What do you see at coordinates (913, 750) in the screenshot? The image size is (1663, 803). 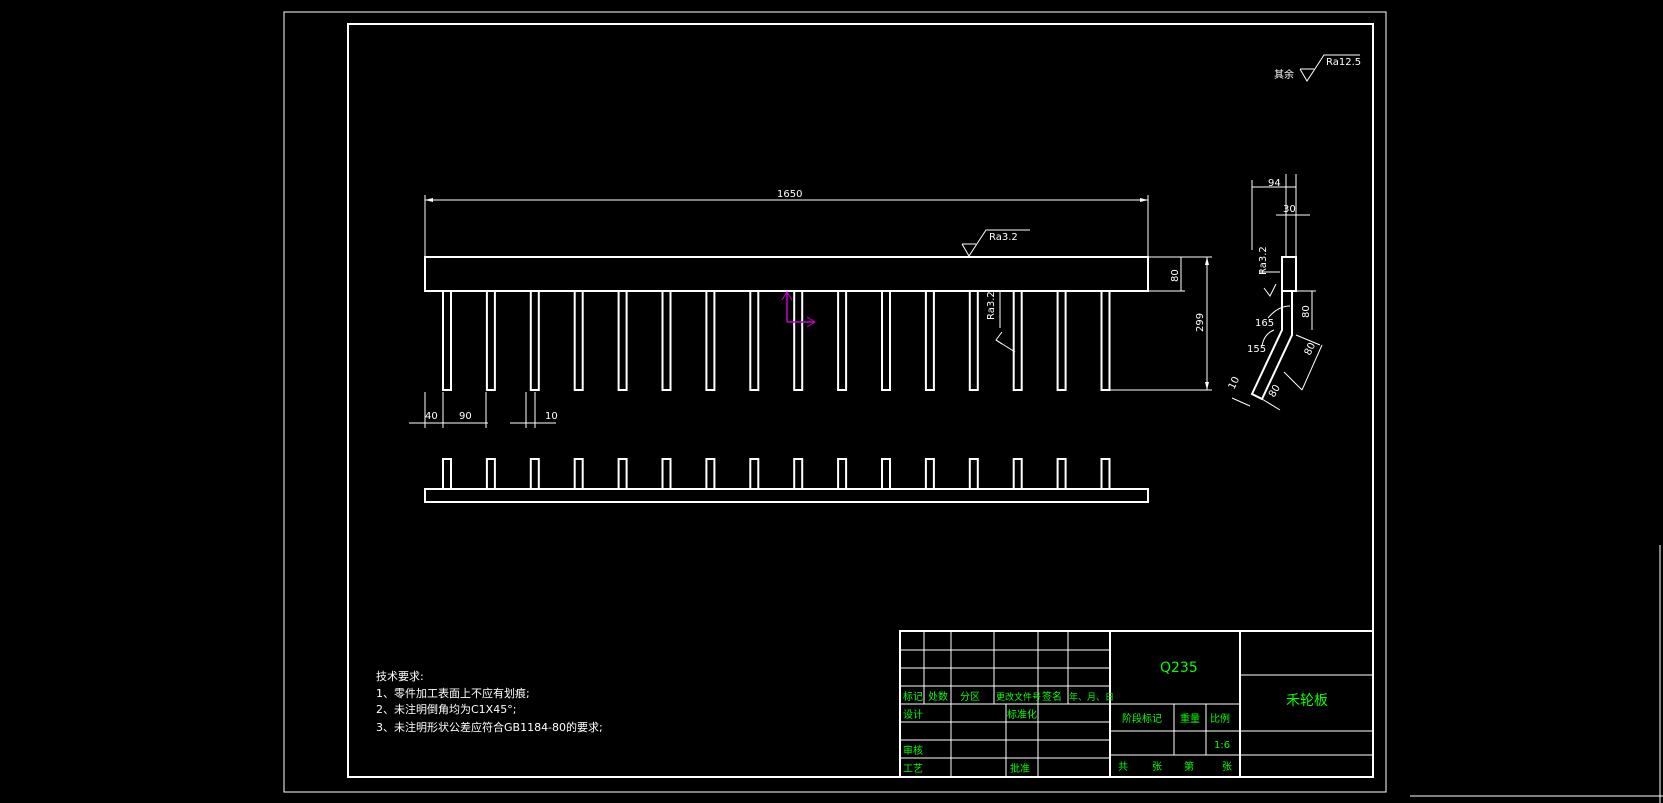 I see `tb-review: 审核` at bounding box center [913, 750].